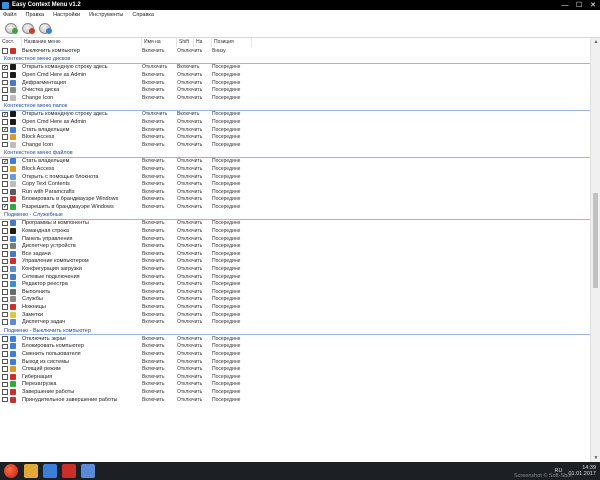 The height and width of the screenshot is (480, 600). What do you see at coordinates (232, 51) in the screenshot?
I see `item-position-value: Внизу` at bounding box center [232, 51].